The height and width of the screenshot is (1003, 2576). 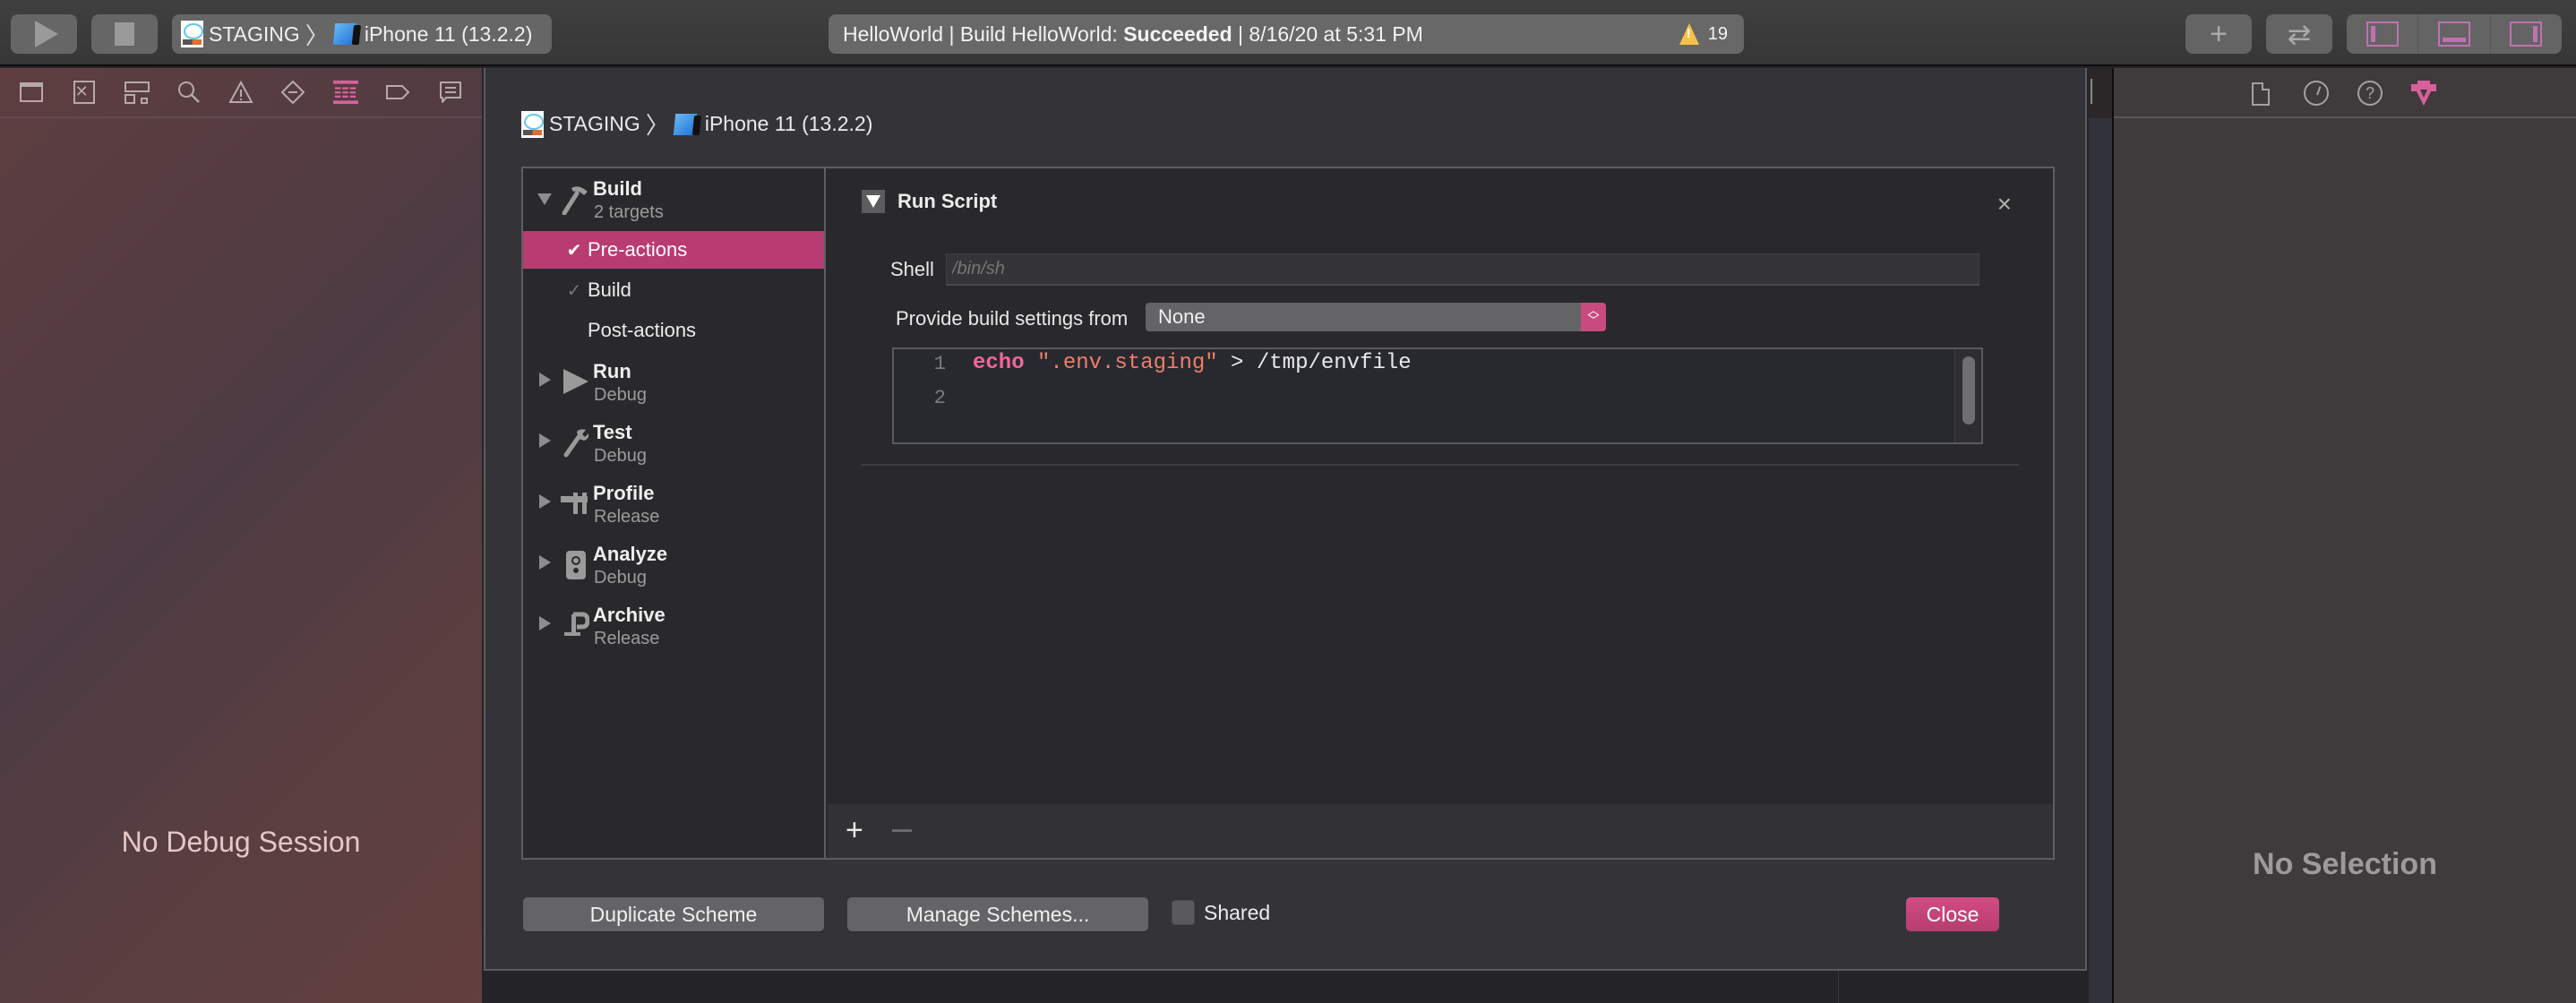 What do you see at coordinates (1192, 363) in the screenshot?
I see `code-line: echo ".env.staging" > /tmp/envfile` at bounding box center [1192, 363].